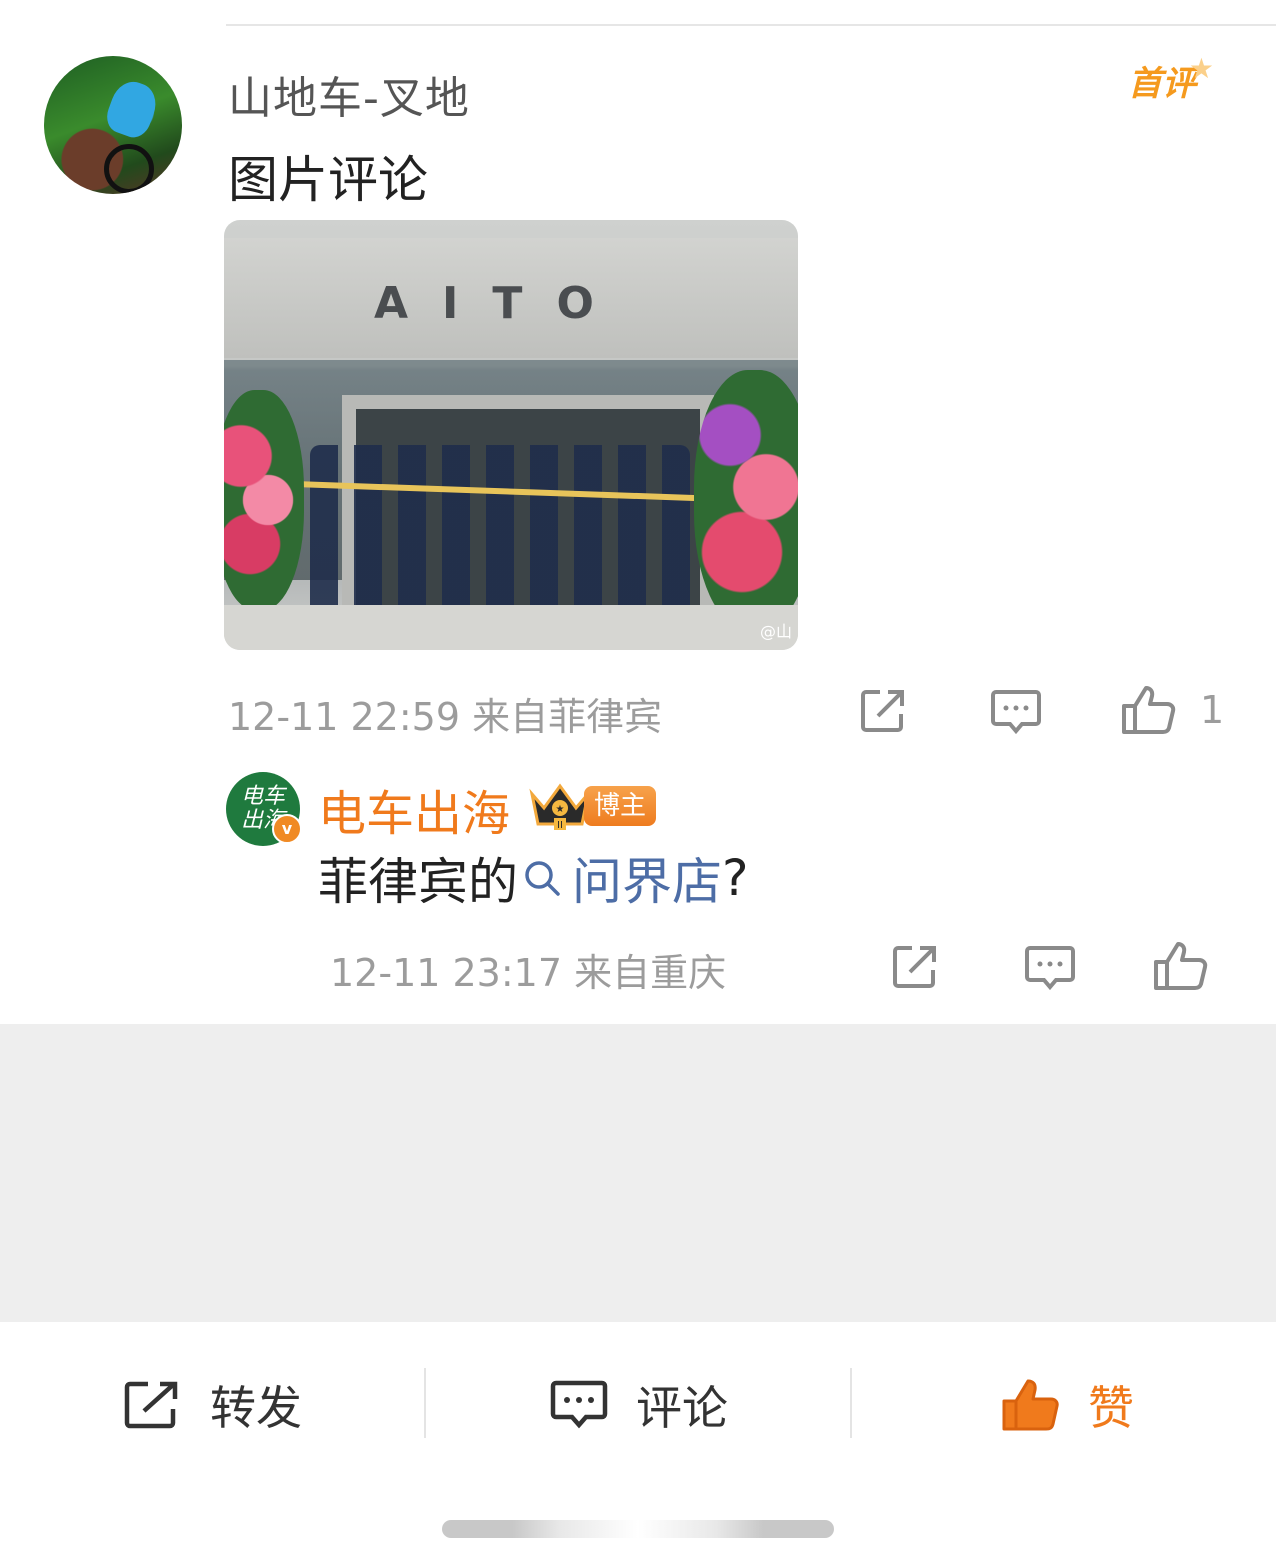  What do you see at coordinates (500, 530) in the screenshot?
I see `ribbon-cutting-group` at bounding box center [500, 530].